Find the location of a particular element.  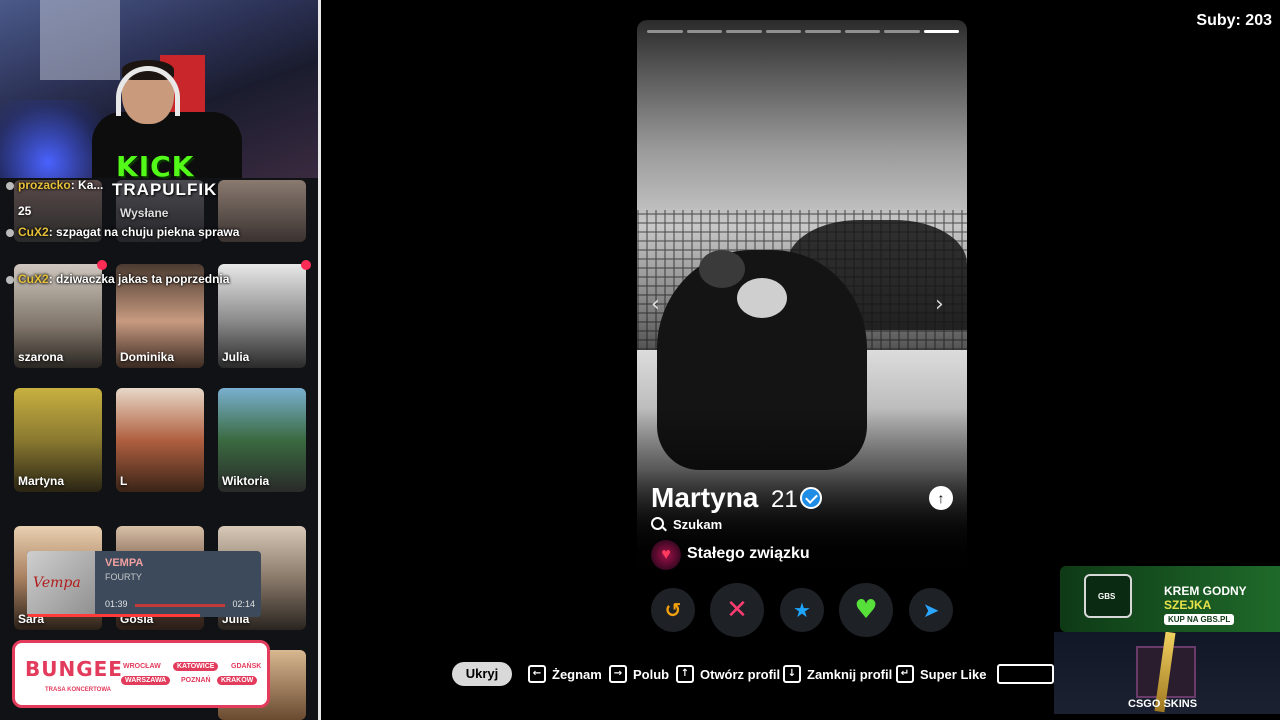

hint-like: → Polub is located at coordinates (639, 674).